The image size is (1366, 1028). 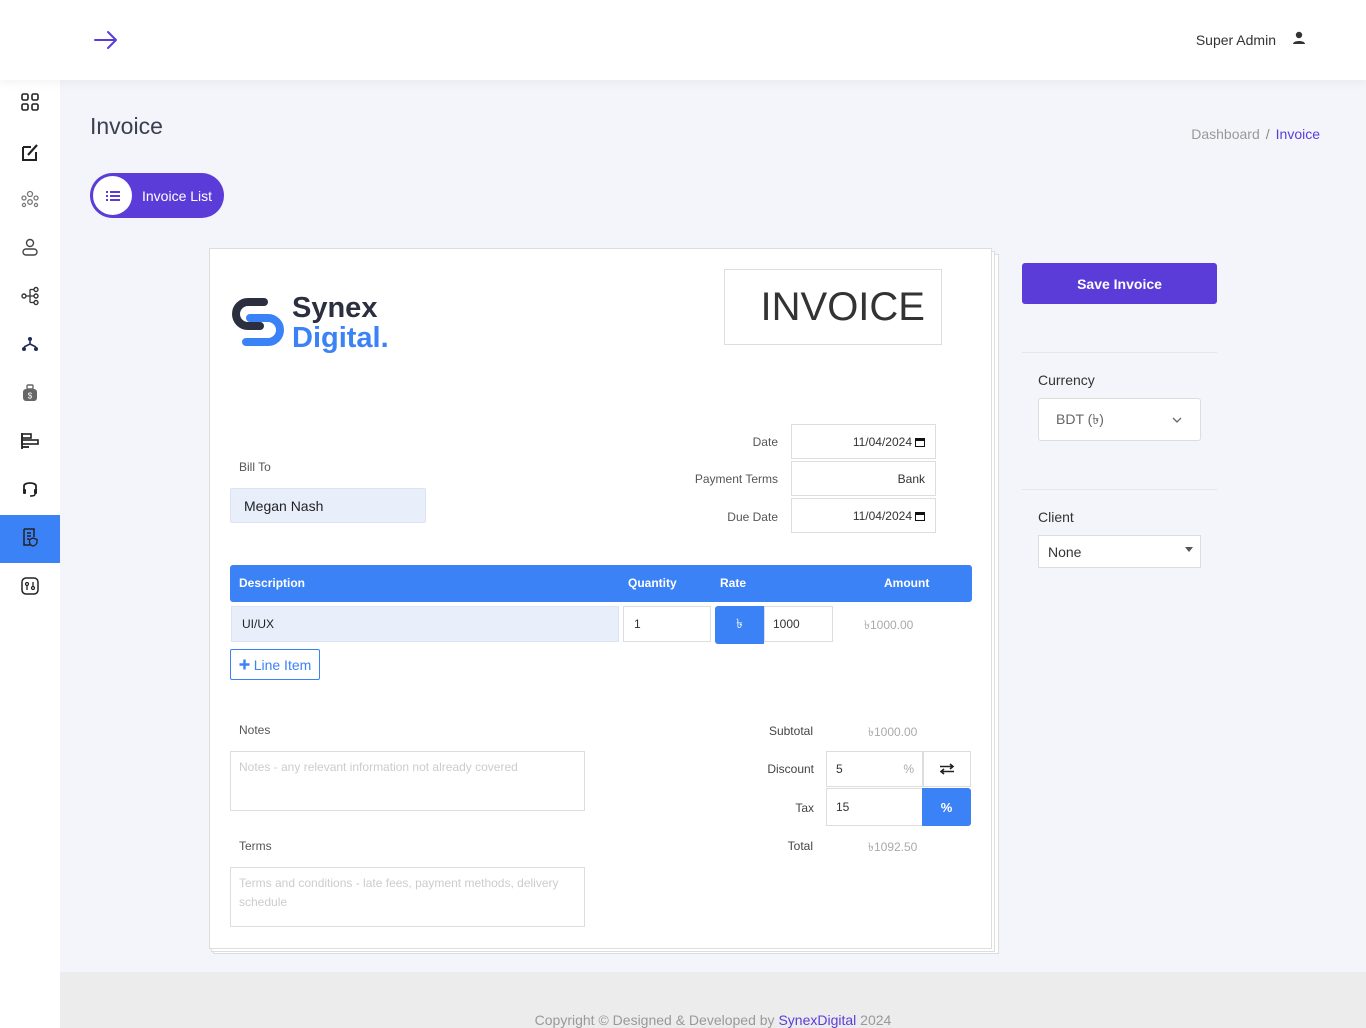 I want to click on users-group-icon, so click(x=30, y=201).